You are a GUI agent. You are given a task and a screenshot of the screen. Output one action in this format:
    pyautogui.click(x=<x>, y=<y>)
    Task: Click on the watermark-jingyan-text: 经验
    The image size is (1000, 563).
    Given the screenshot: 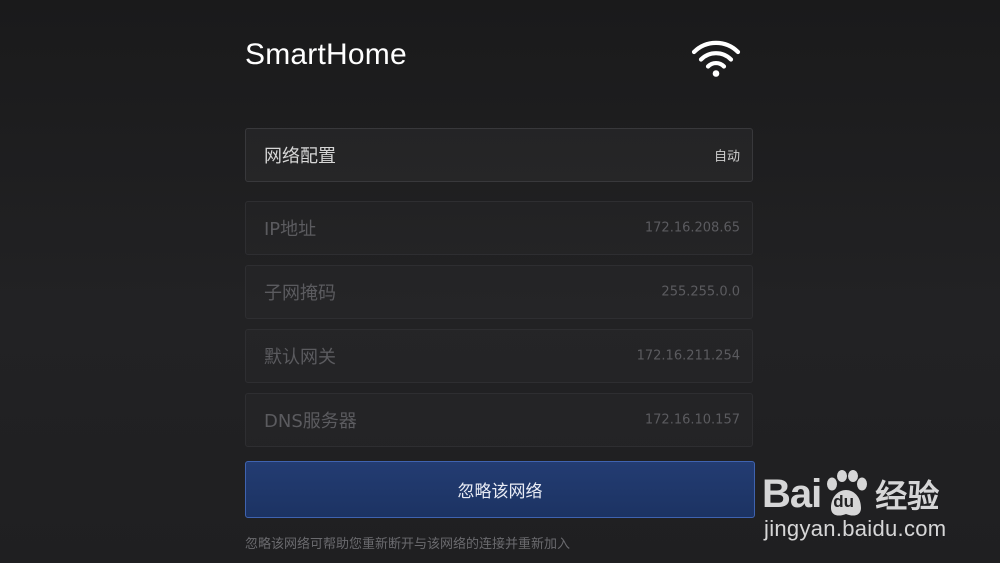 What is the action you would take?
    pyautogui.click(x=907, y=496)
    